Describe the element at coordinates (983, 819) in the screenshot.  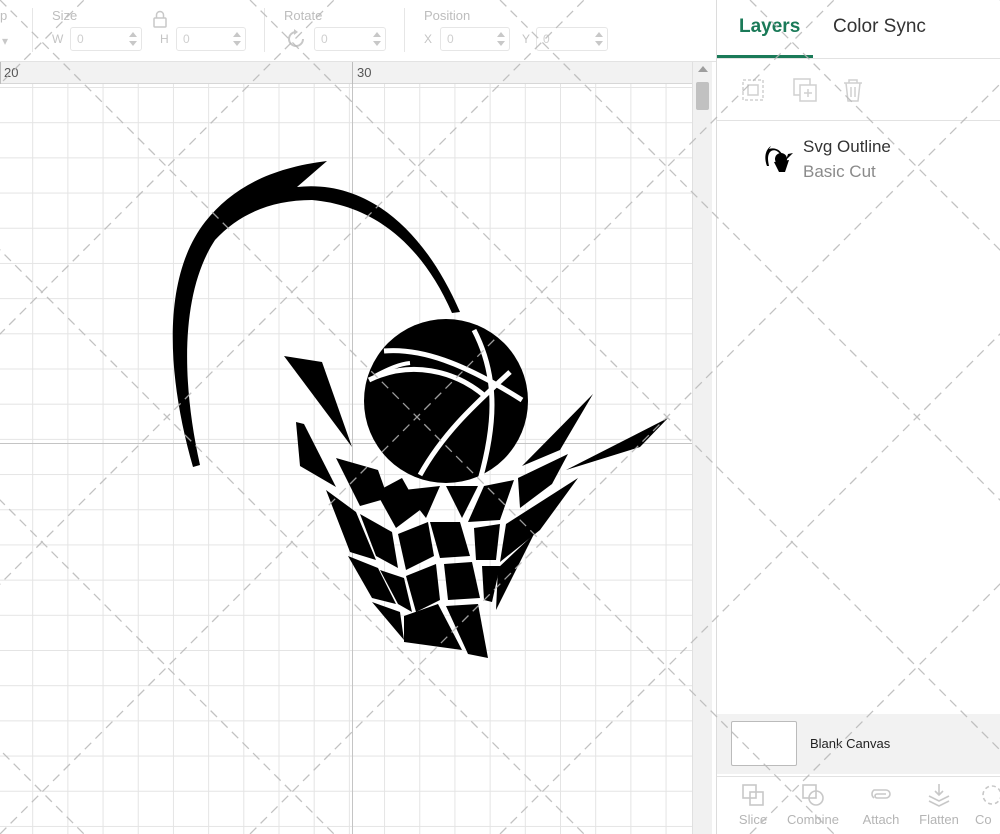
I see `contour-label: Co` at that location.